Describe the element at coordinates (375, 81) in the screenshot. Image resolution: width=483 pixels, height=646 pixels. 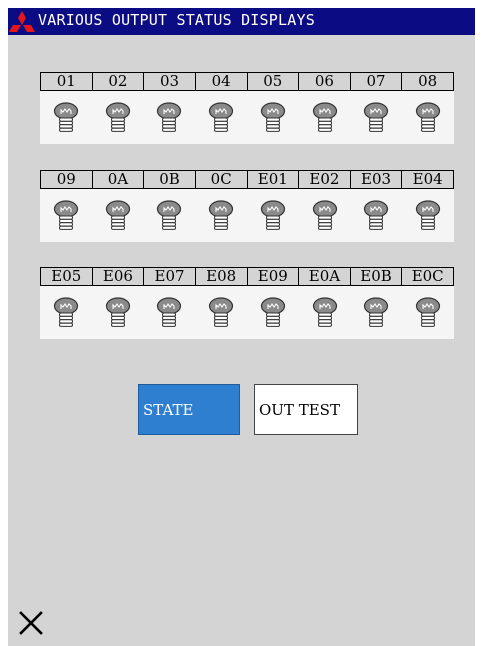
I see `output-label: 07` at that location.